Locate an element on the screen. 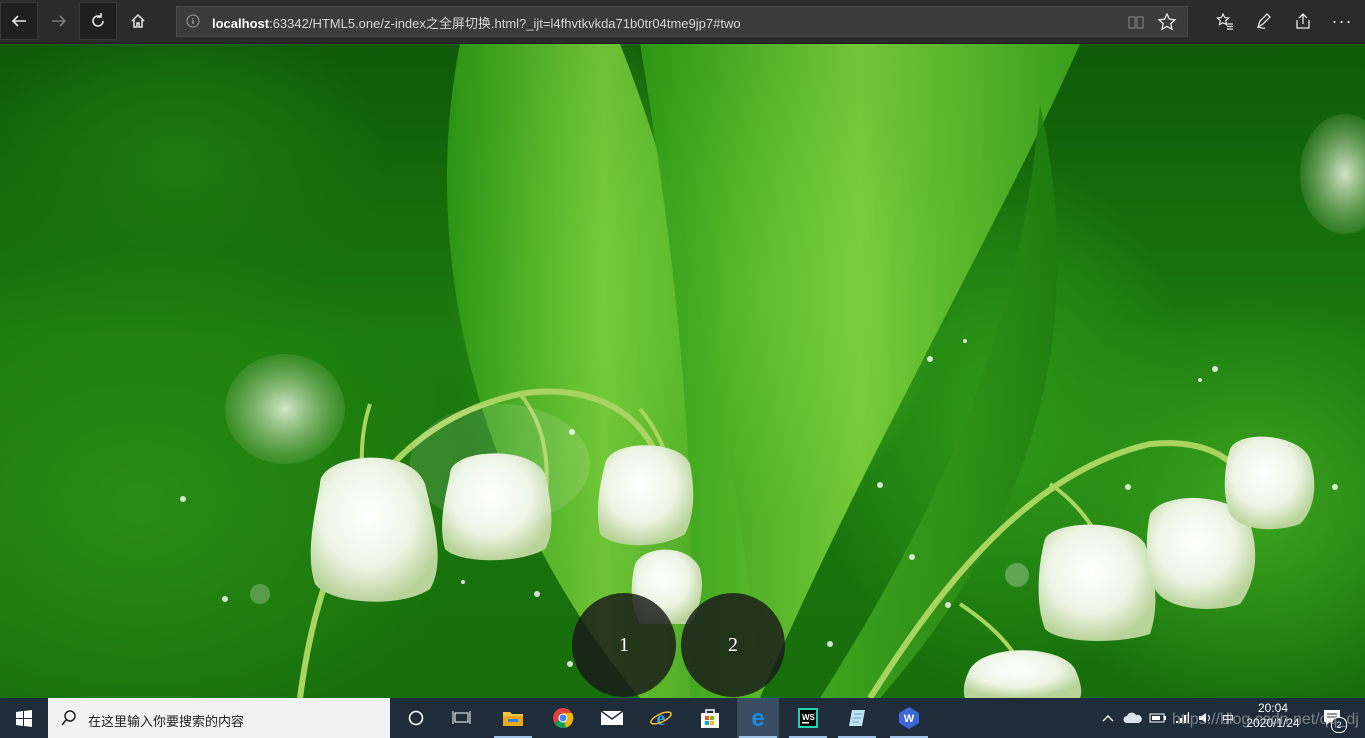  start-button is located at coordinates (23, 718).